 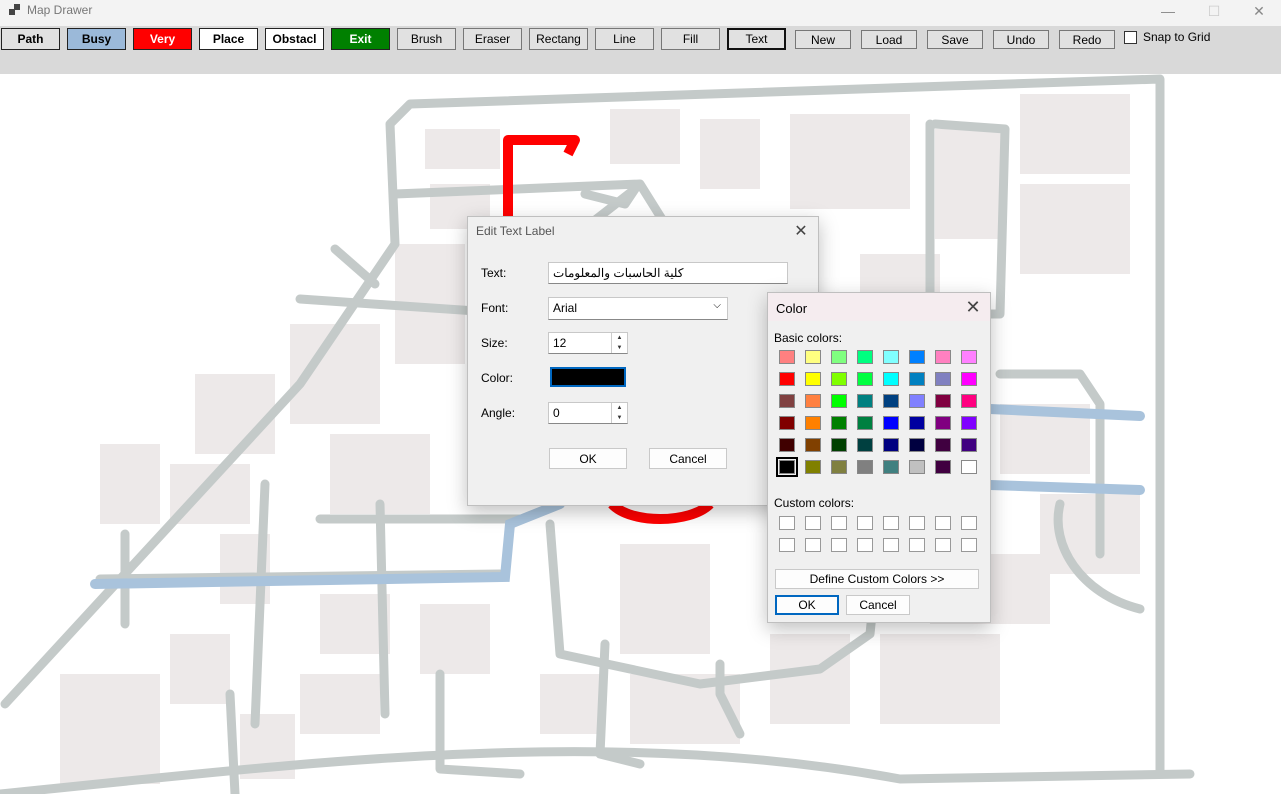 What do you see at coordinates (823, 39) in the screenshot?
I see `new-button: New` at bounding box center [823, 39].